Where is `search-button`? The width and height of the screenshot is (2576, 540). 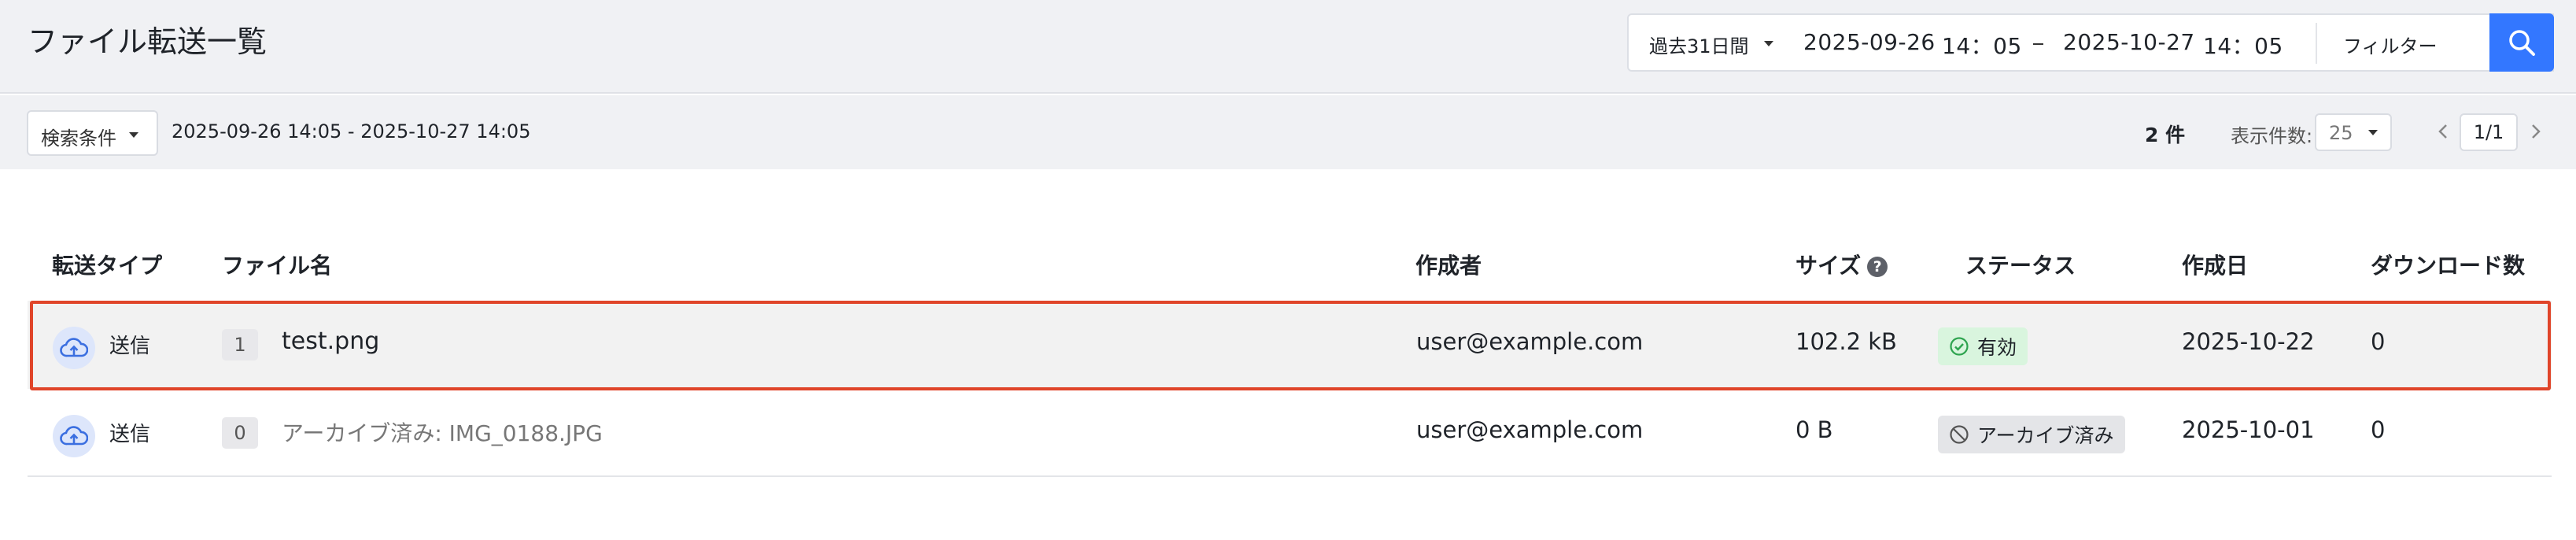 search-button is located at coordinates (2521, 42).